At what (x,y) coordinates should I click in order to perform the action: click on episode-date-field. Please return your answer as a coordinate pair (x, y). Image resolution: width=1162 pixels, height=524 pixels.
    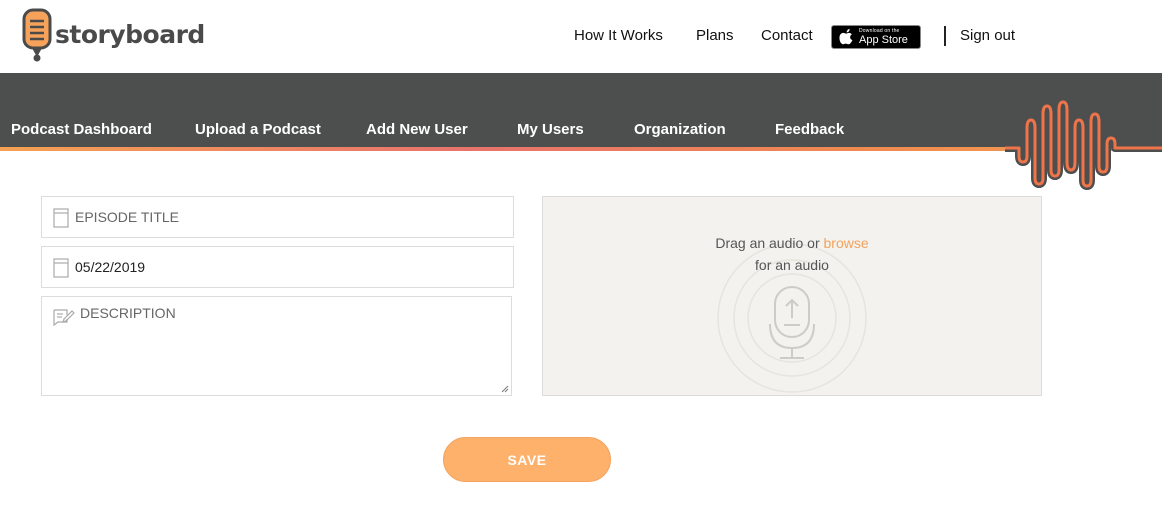
    Looking at the image, I should click on (277, 267).